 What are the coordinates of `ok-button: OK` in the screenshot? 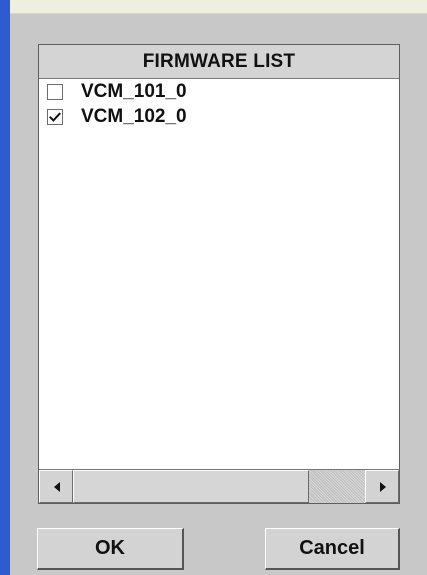 It's located at (110, 549).